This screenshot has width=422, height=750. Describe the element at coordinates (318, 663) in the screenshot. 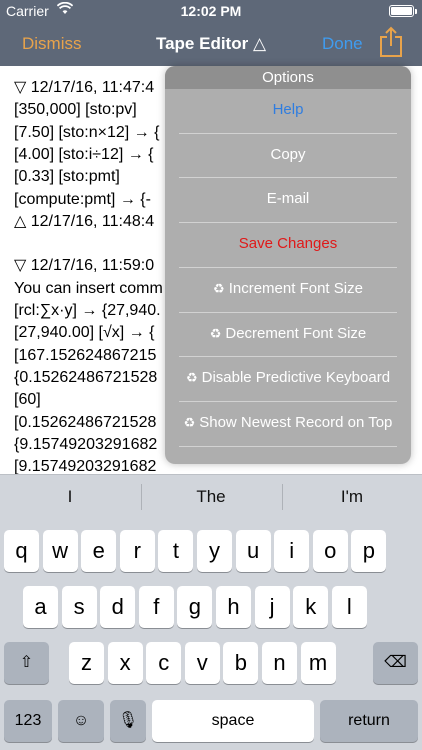

I see `key-m: m` at that location.